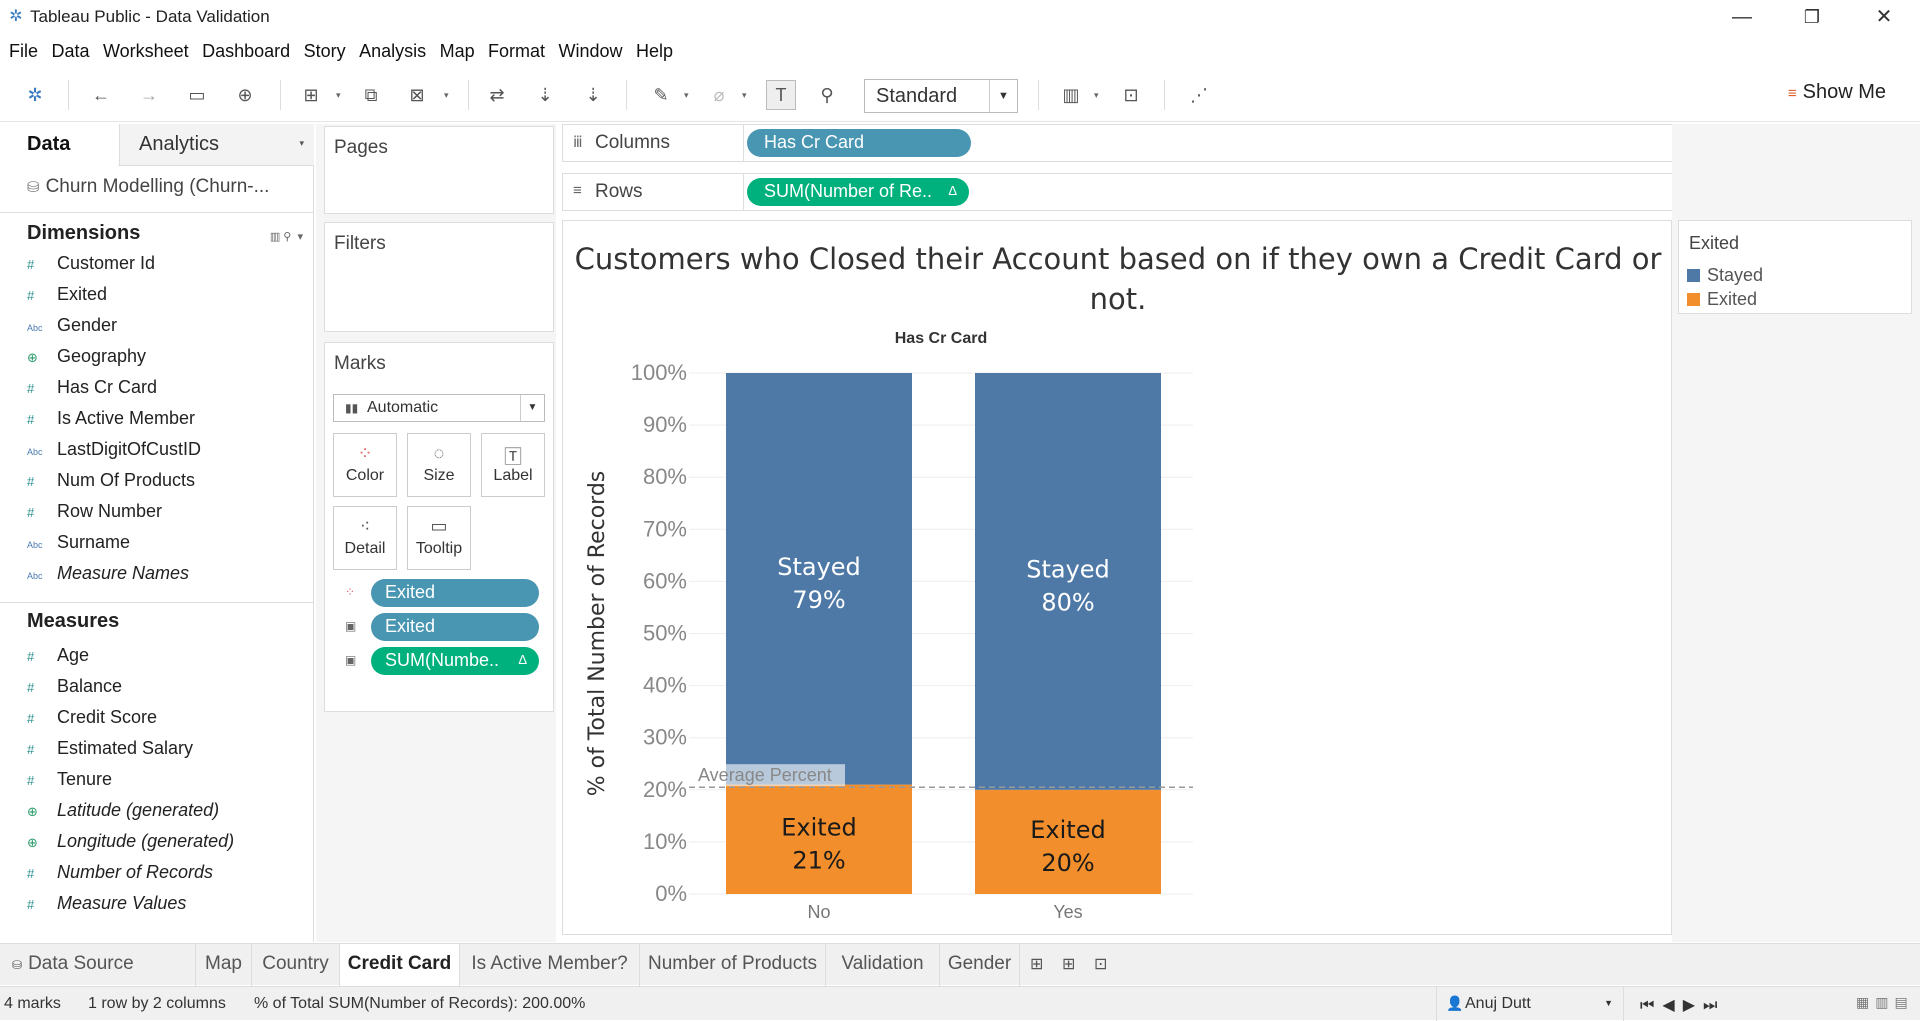 The height and width of the screenshot is (1021, 1920). I want to click on tab-validation: Validation, so click(883, 965).